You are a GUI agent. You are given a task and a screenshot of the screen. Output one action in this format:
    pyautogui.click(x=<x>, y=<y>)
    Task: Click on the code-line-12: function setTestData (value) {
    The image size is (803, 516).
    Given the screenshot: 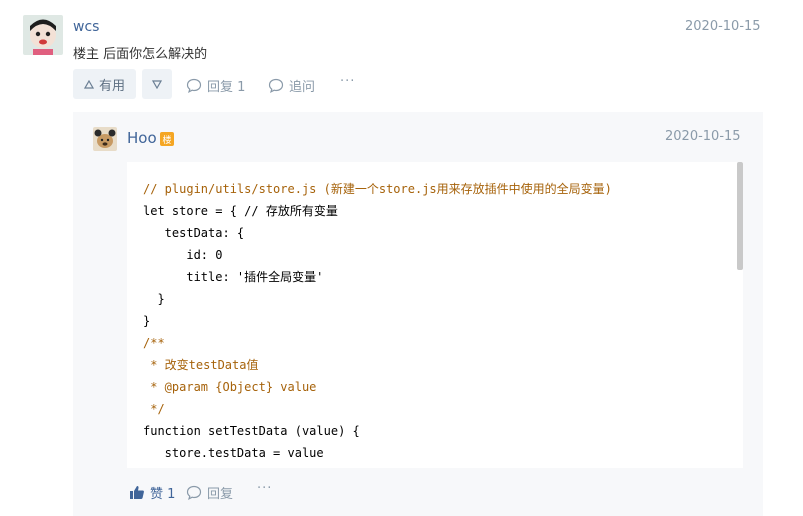 What is the action you would take?
    pyautogui.click(x=251, y=431)
    